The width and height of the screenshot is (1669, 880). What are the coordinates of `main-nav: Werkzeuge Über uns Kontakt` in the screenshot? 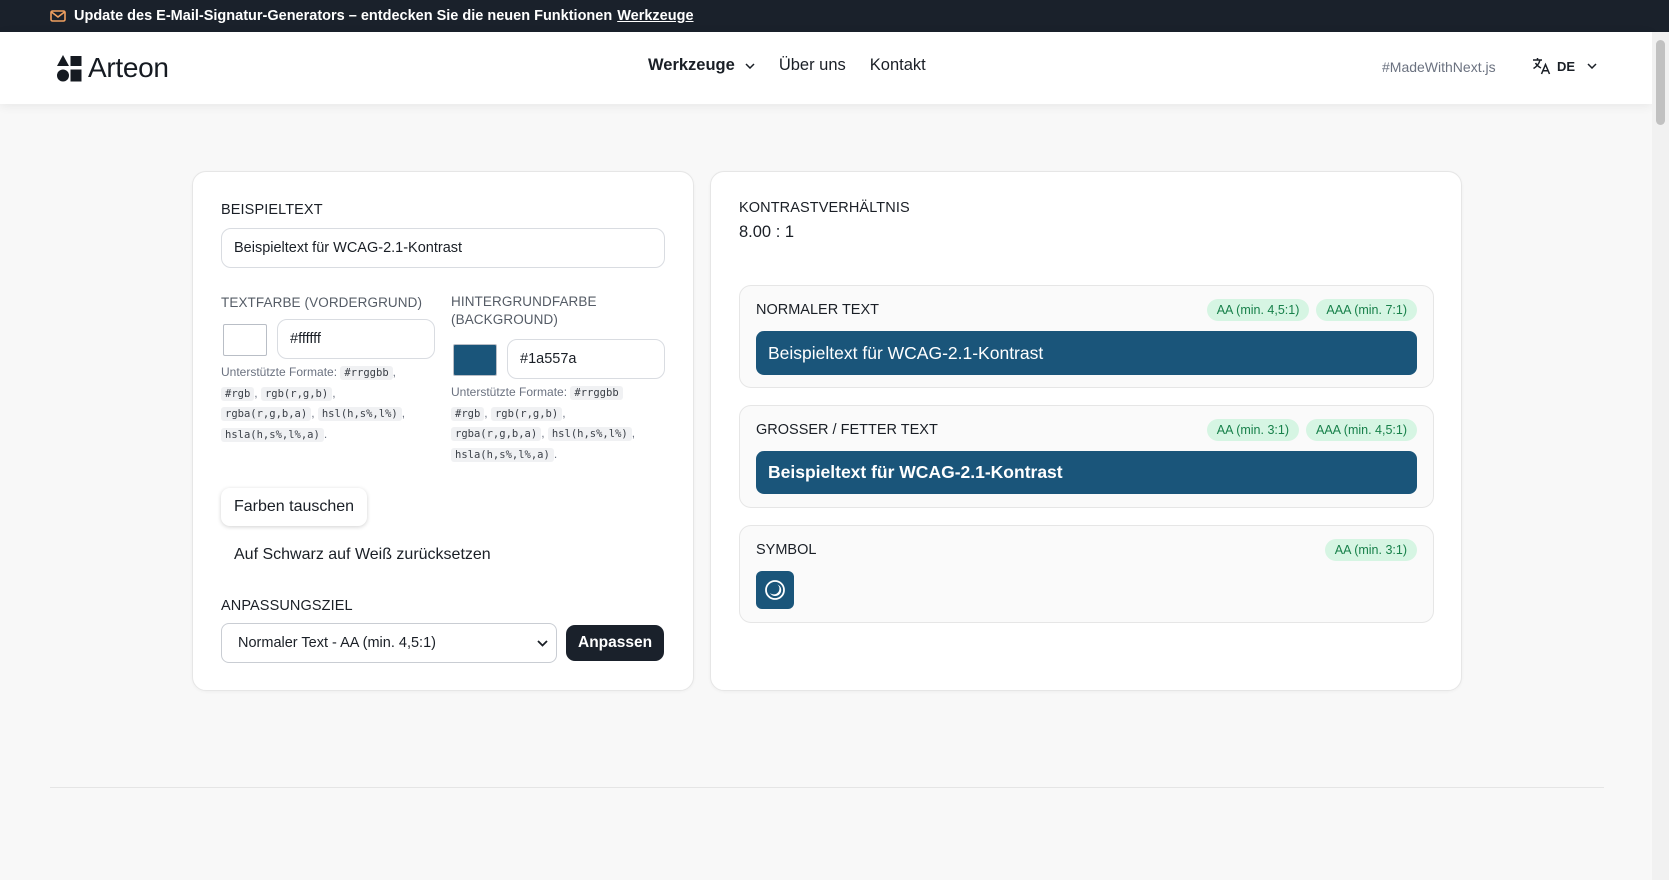 It's located at (799, 65).